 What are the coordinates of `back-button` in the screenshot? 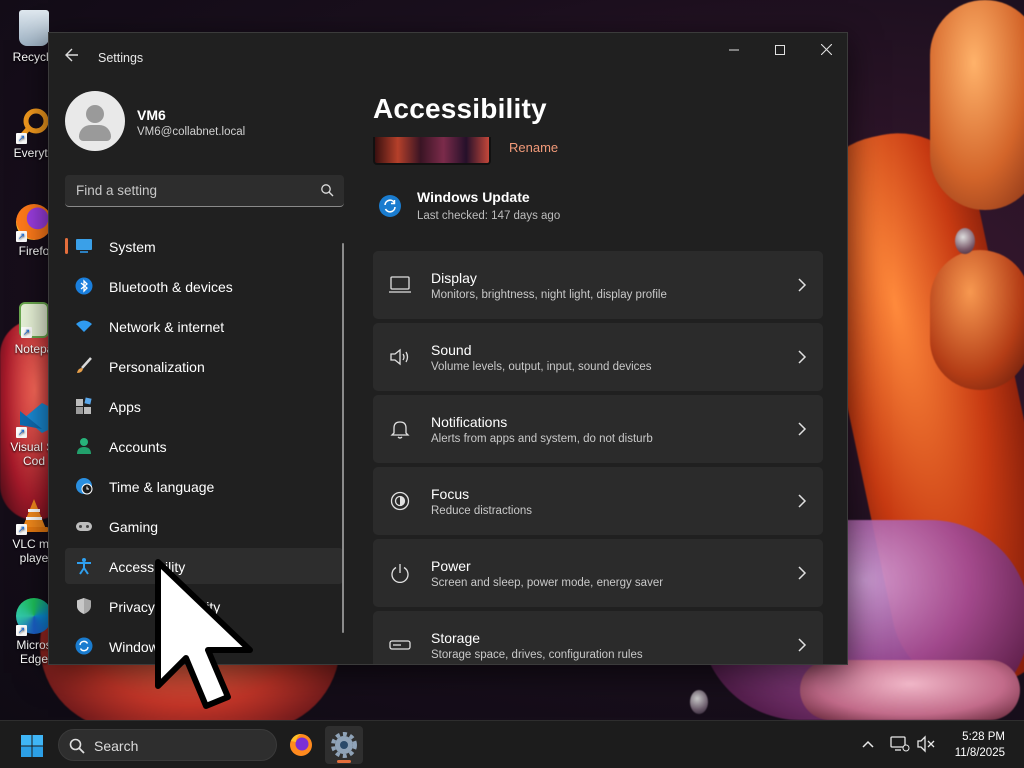 It's located at (72, 58).